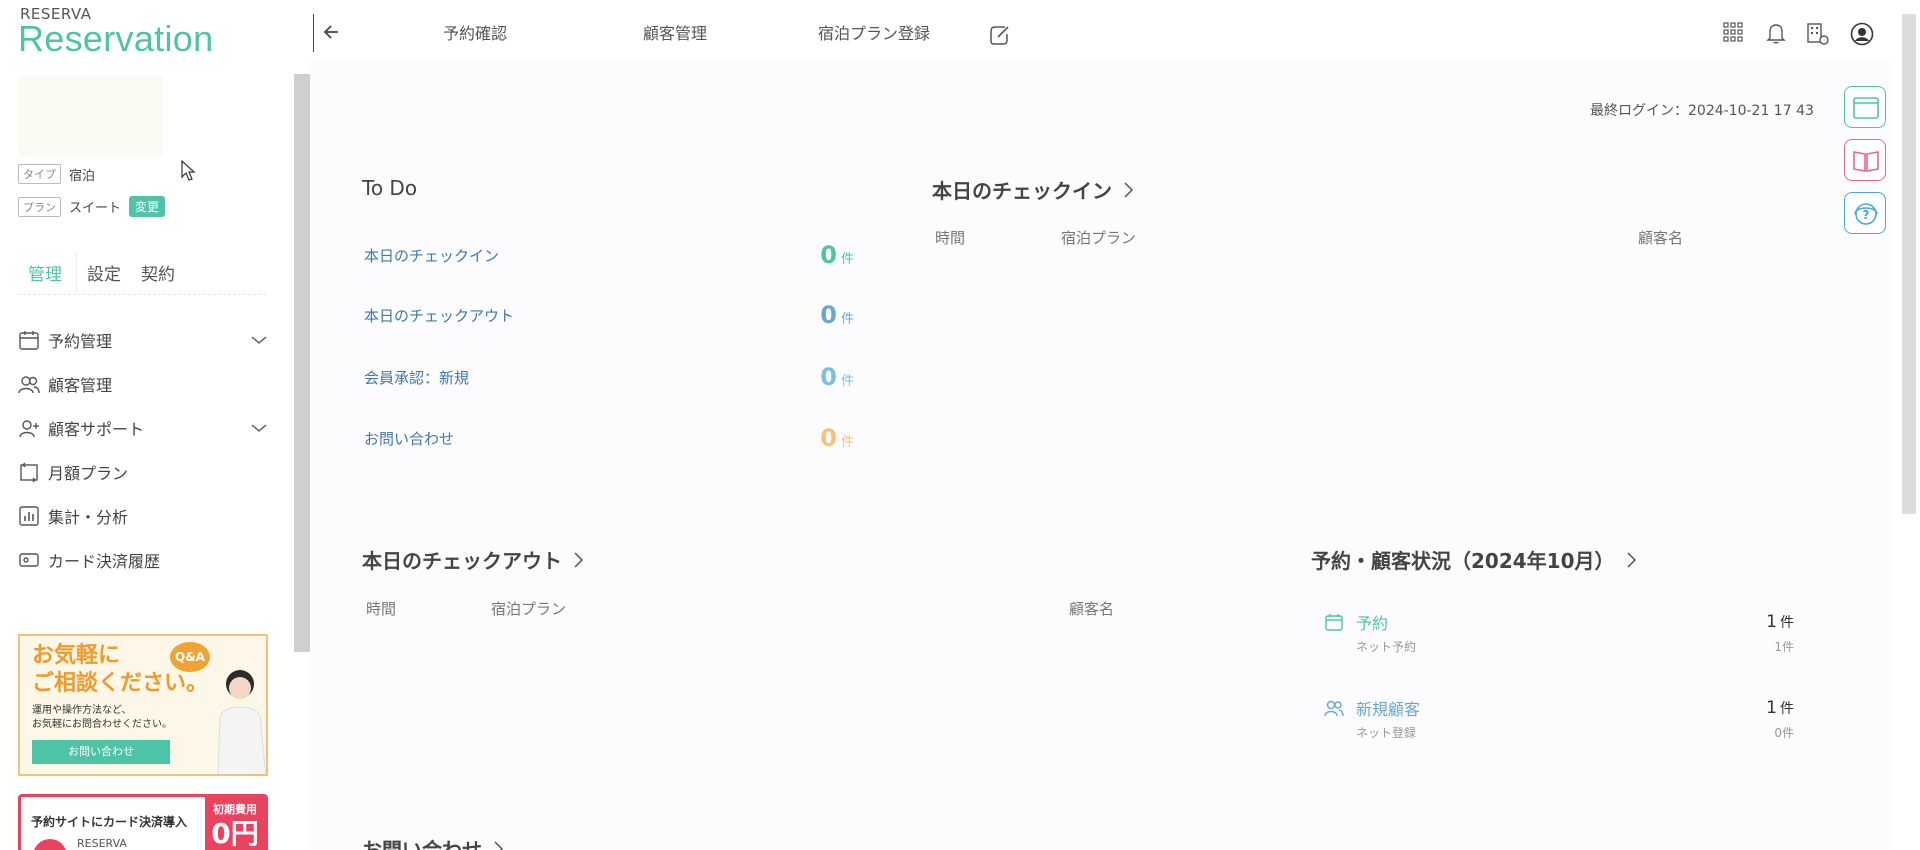 The width and height of the screenshot is (1920, 850). Describe the element at coordinates (475, 32) in the screenshot. I see `nav-reservation-check: 予約確認` at that location.